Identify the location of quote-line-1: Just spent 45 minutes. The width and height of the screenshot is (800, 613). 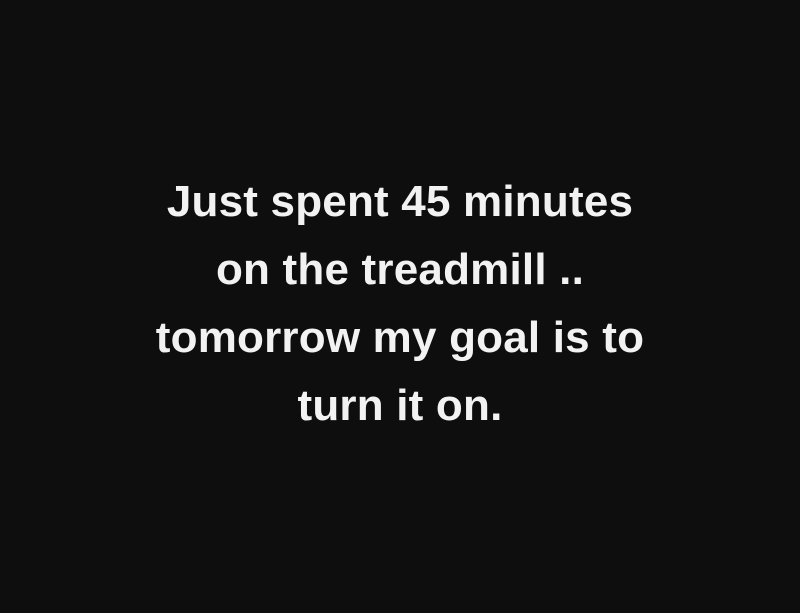
(400, 201).